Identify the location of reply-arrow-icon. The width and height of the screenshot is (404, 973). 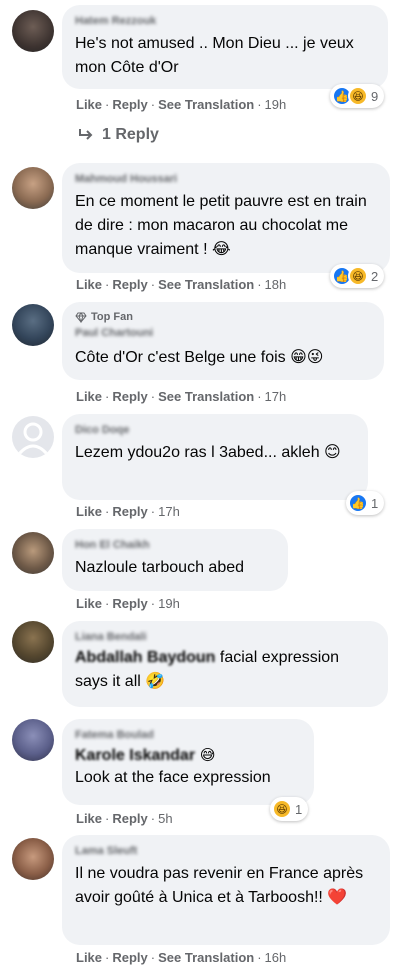
(86, 134).